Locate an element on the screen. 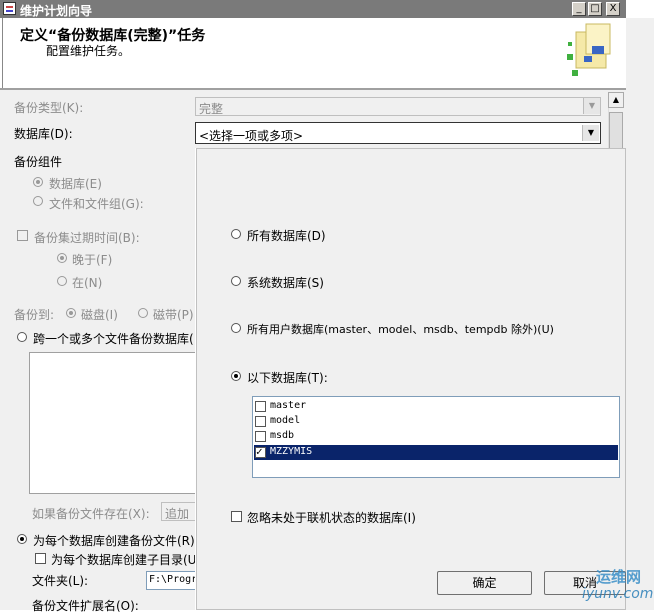  scroll-up-arrow-icon: ▲ is located at coordinates (616, 100).